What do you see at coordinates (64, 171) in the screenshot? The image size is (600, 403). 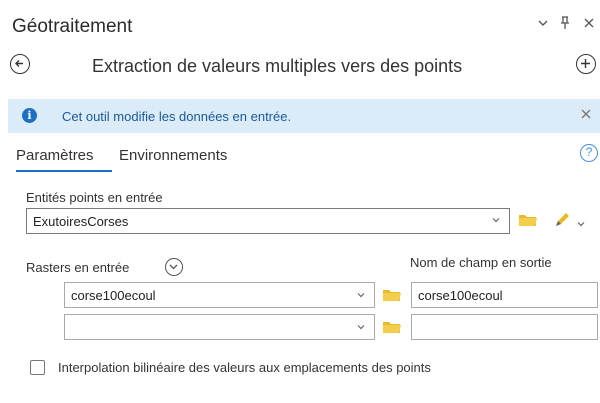 I see `active-tab-indicator` at bounding box center [64, 171].